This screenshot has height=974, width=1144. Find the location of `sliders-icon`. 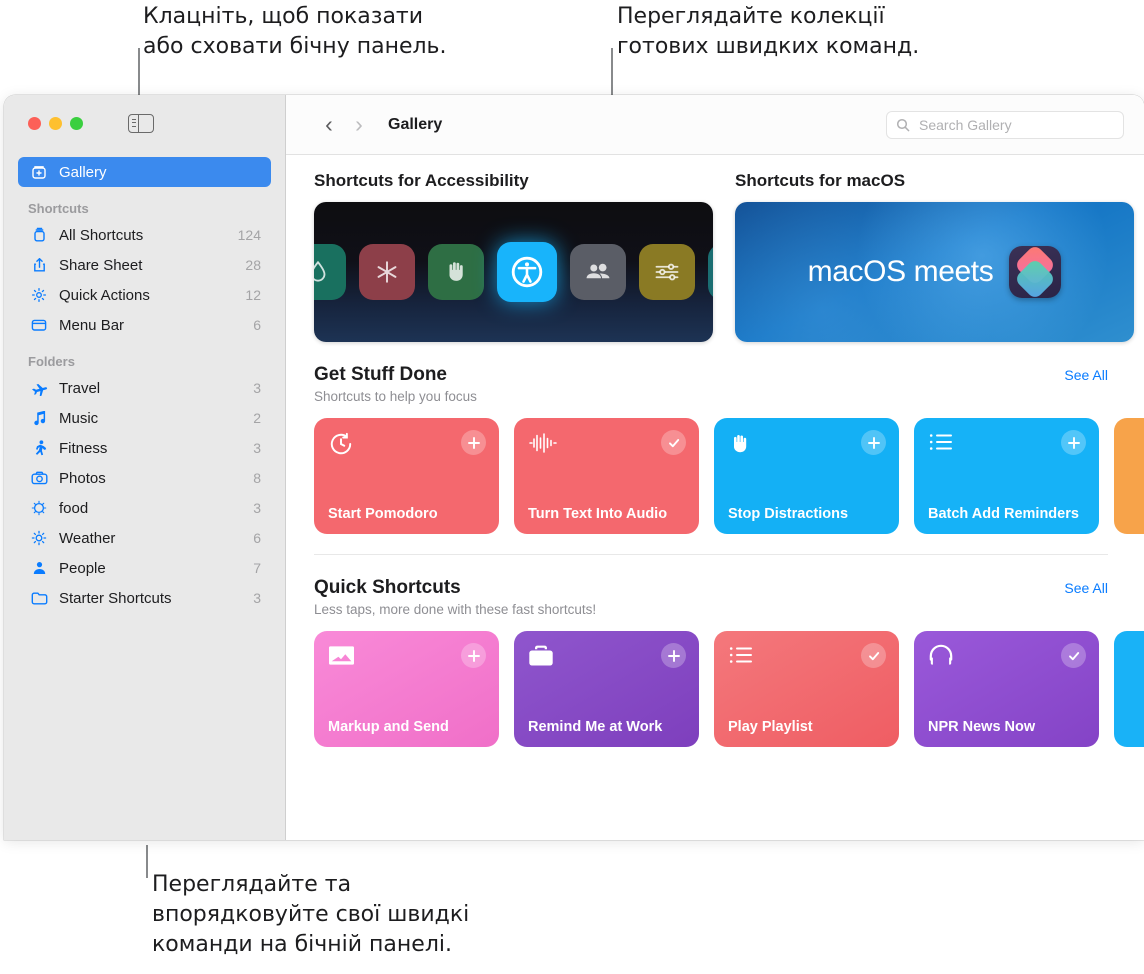

sliders-icon is located at coordinates (667, 272).